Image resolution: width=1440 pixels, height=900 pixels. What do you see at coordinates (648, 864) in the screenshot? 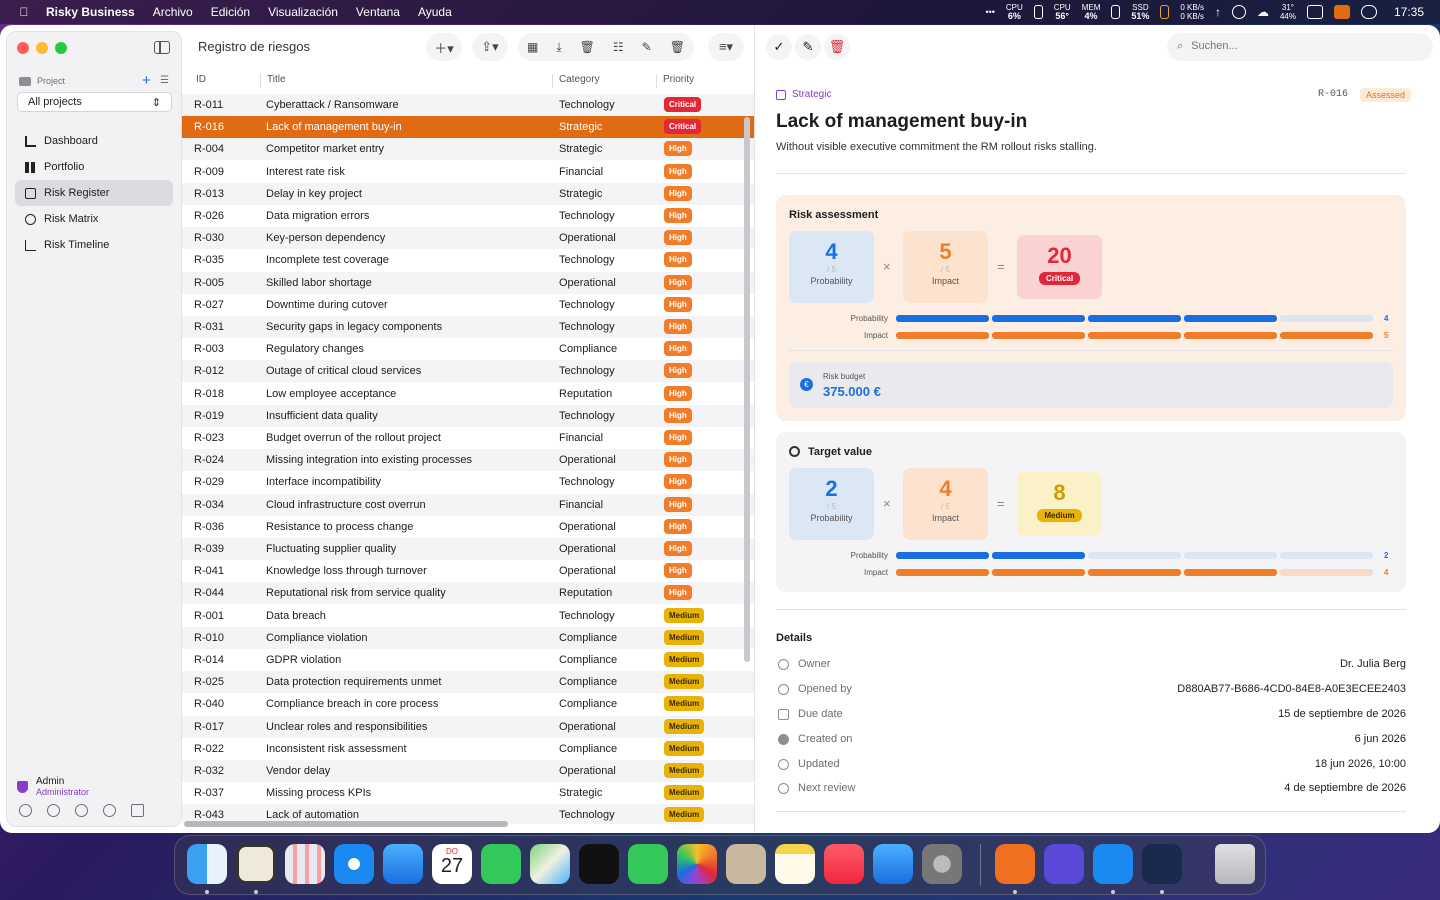
I see `facetime-app-icon` at bounding box center [648, 864].